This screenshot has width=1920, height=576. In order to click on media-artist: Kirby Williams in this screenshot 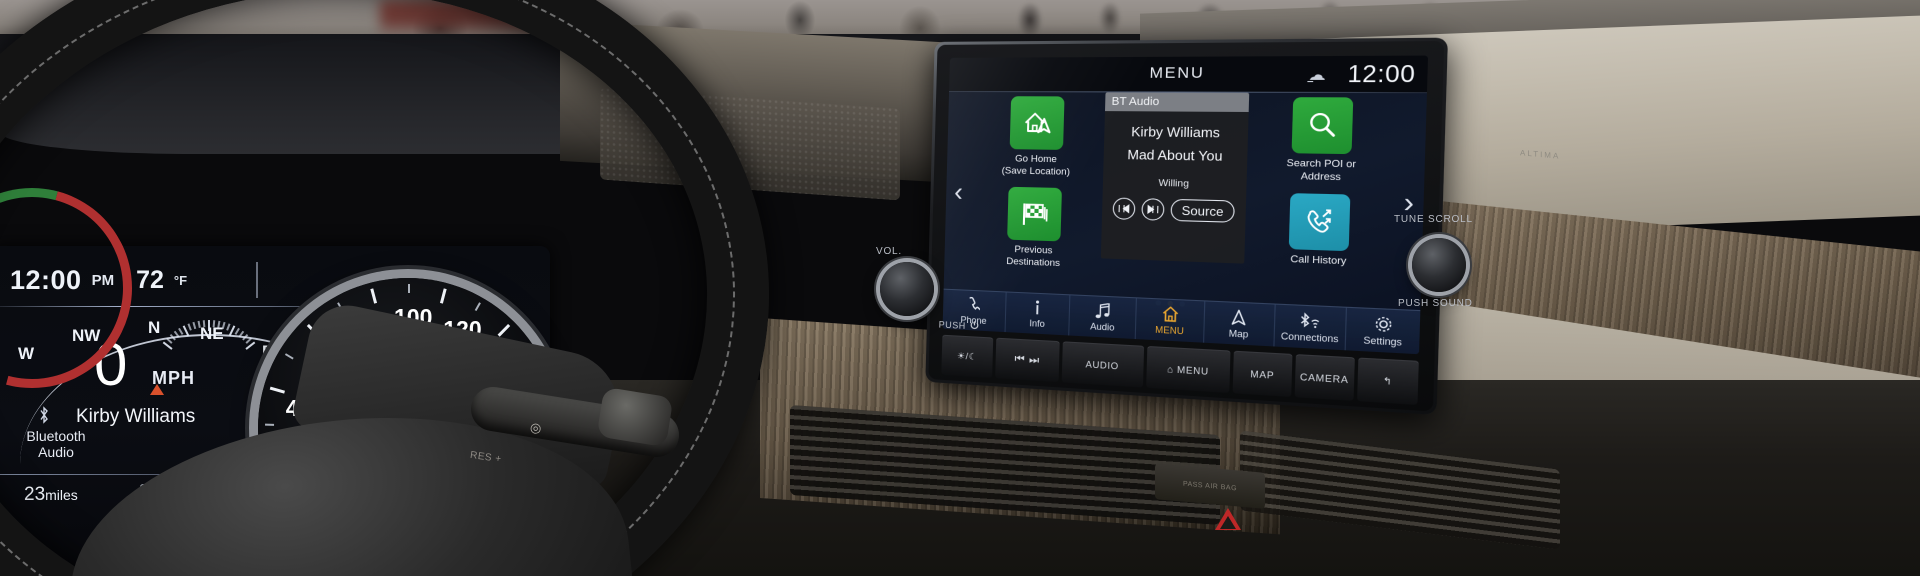, I will do `click(1175, 132)`.